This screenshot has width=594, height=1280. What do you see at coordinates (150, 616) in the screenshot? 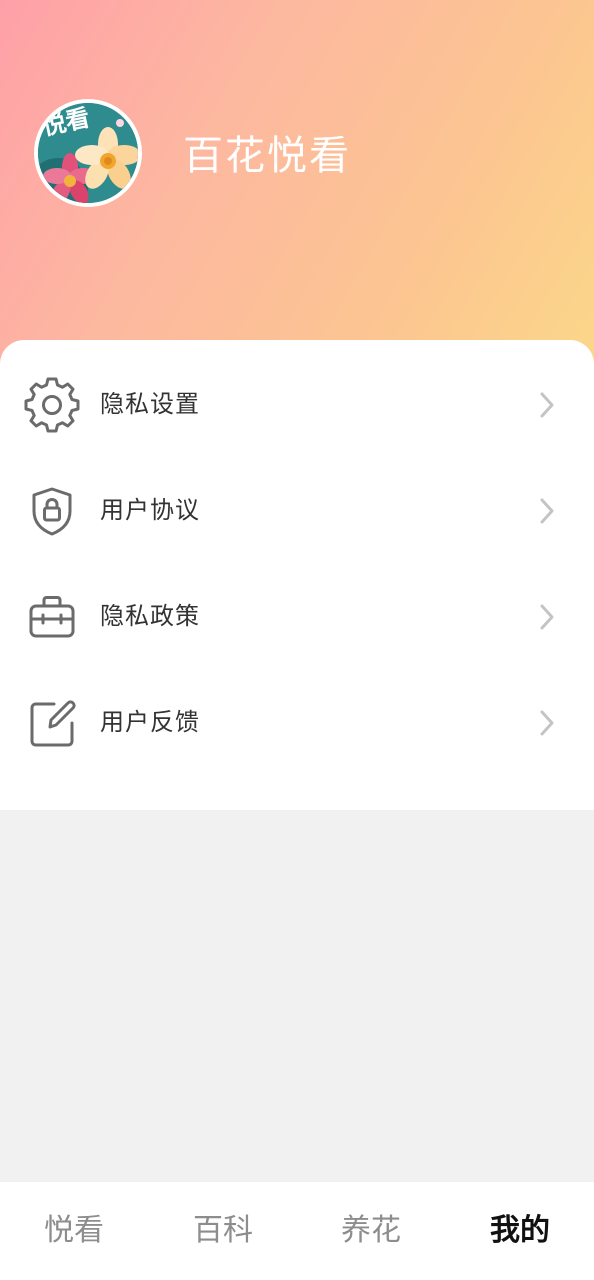
I see `menu-item-label: 隐私政策` at bounding box center [150, 616].